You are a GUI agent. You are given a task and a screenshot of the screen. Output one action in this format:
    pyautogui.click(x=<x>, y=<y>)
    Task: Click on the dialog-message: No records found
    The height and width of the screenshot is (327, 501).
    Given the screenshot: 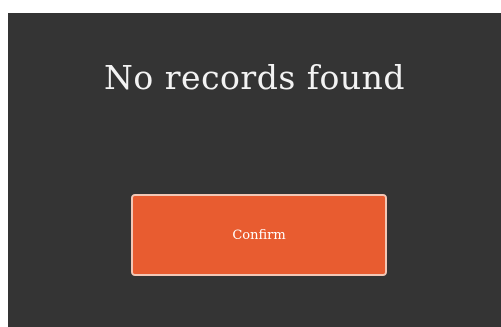 What is the action you would take?
    pyautogui.click(x=254, y=77)
    